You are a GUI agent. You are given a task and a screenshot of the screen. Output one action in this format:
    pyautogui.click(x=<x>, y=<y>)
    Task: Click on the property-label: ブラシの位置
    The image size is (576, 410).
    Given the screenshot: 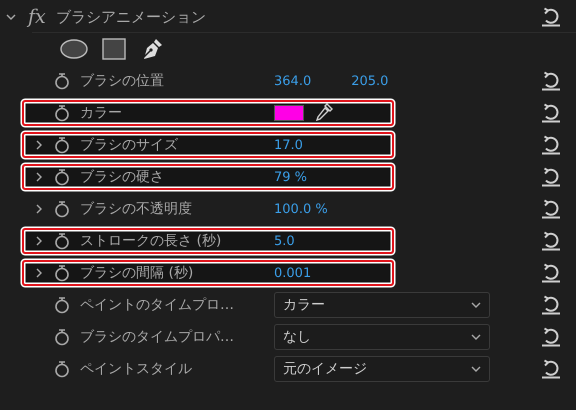 What is the action you would take?
    pyautogui.click(x=122, y=81)
    